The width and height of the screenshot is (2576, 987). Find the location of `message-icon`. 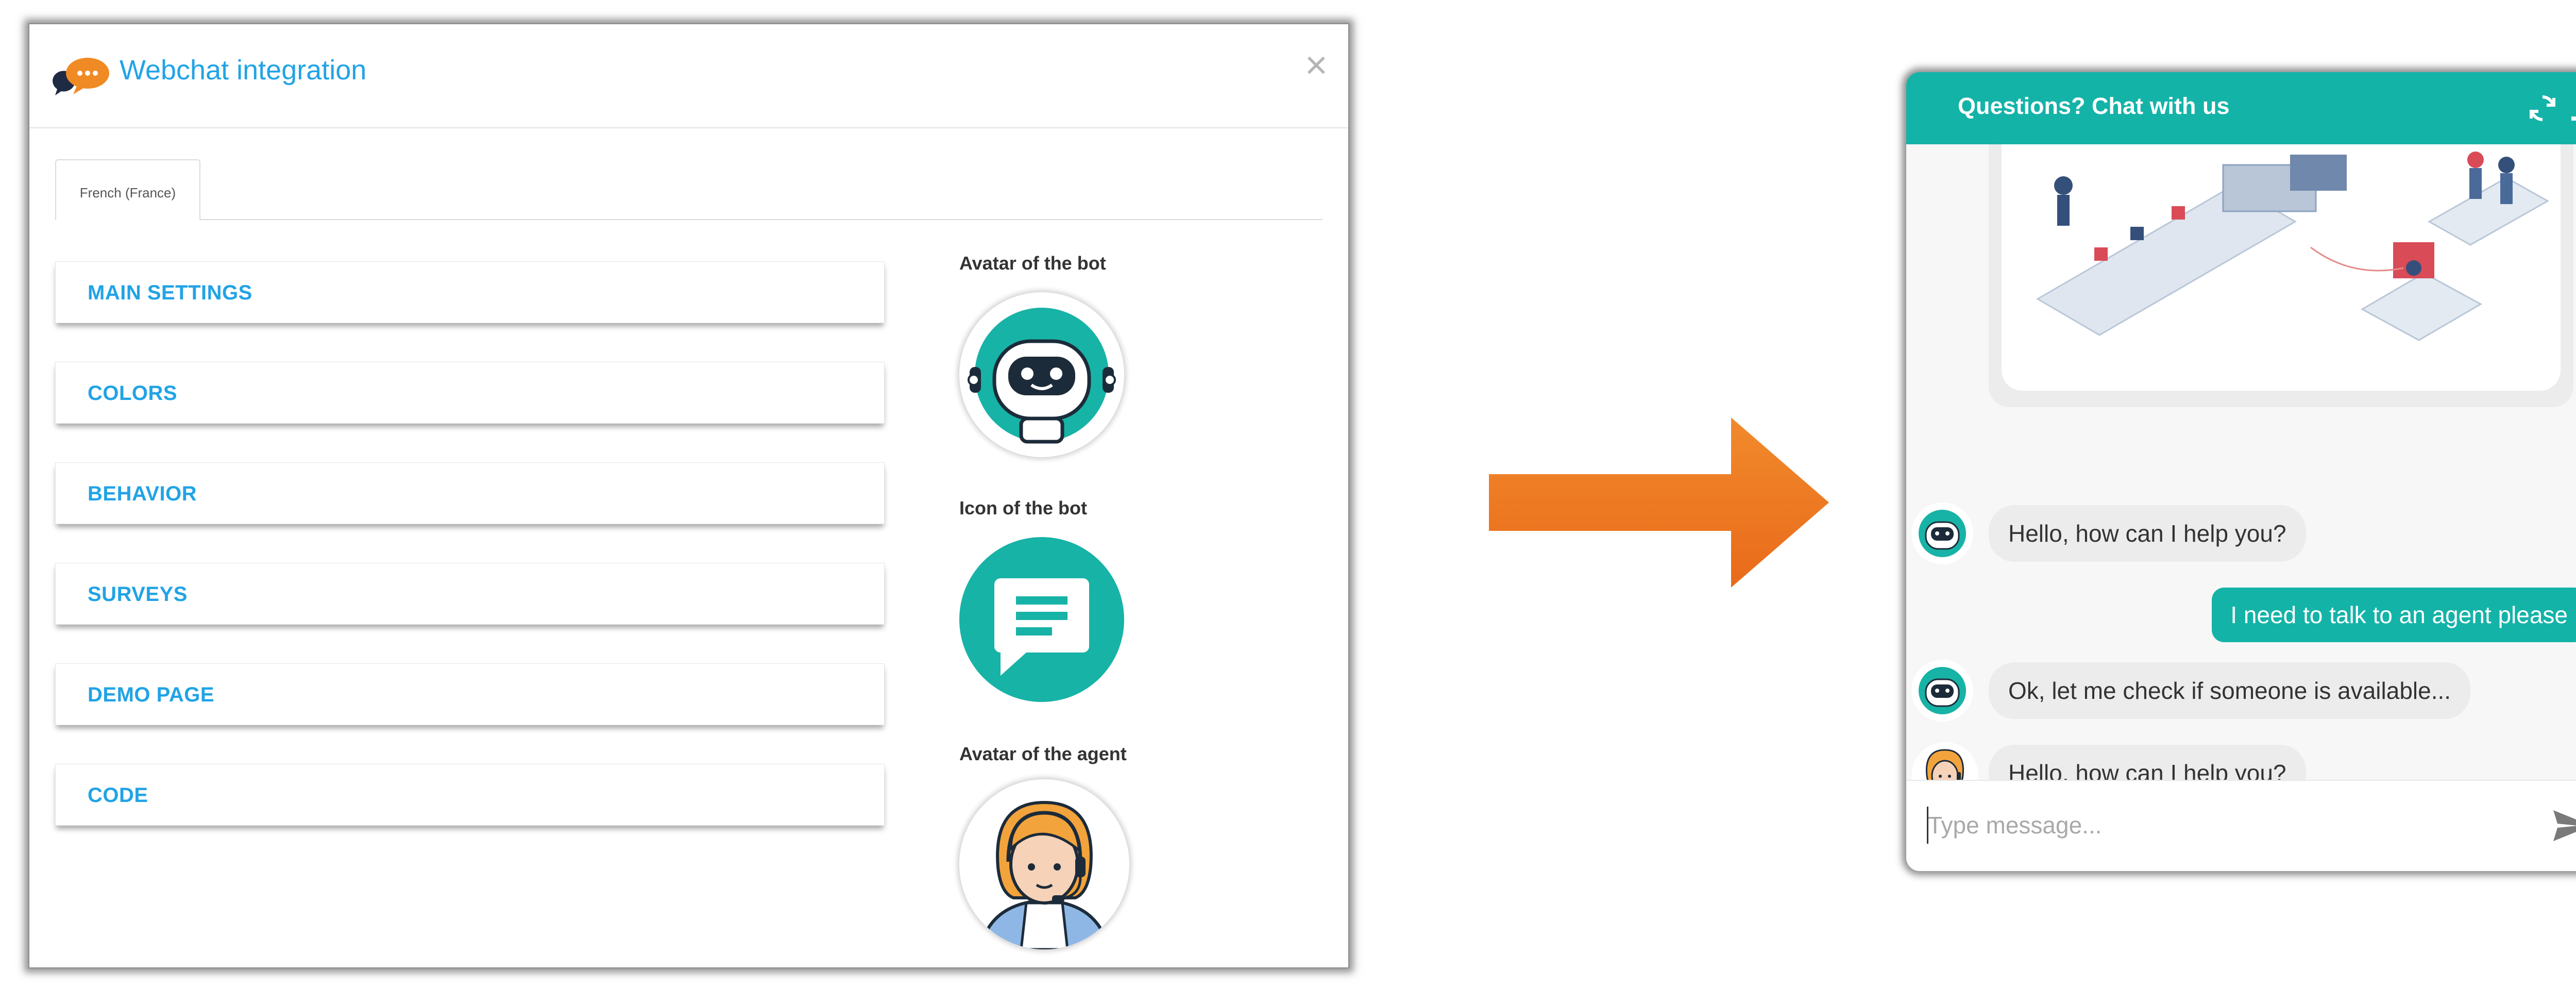

message-icon is located at coordinates (1041, 627).